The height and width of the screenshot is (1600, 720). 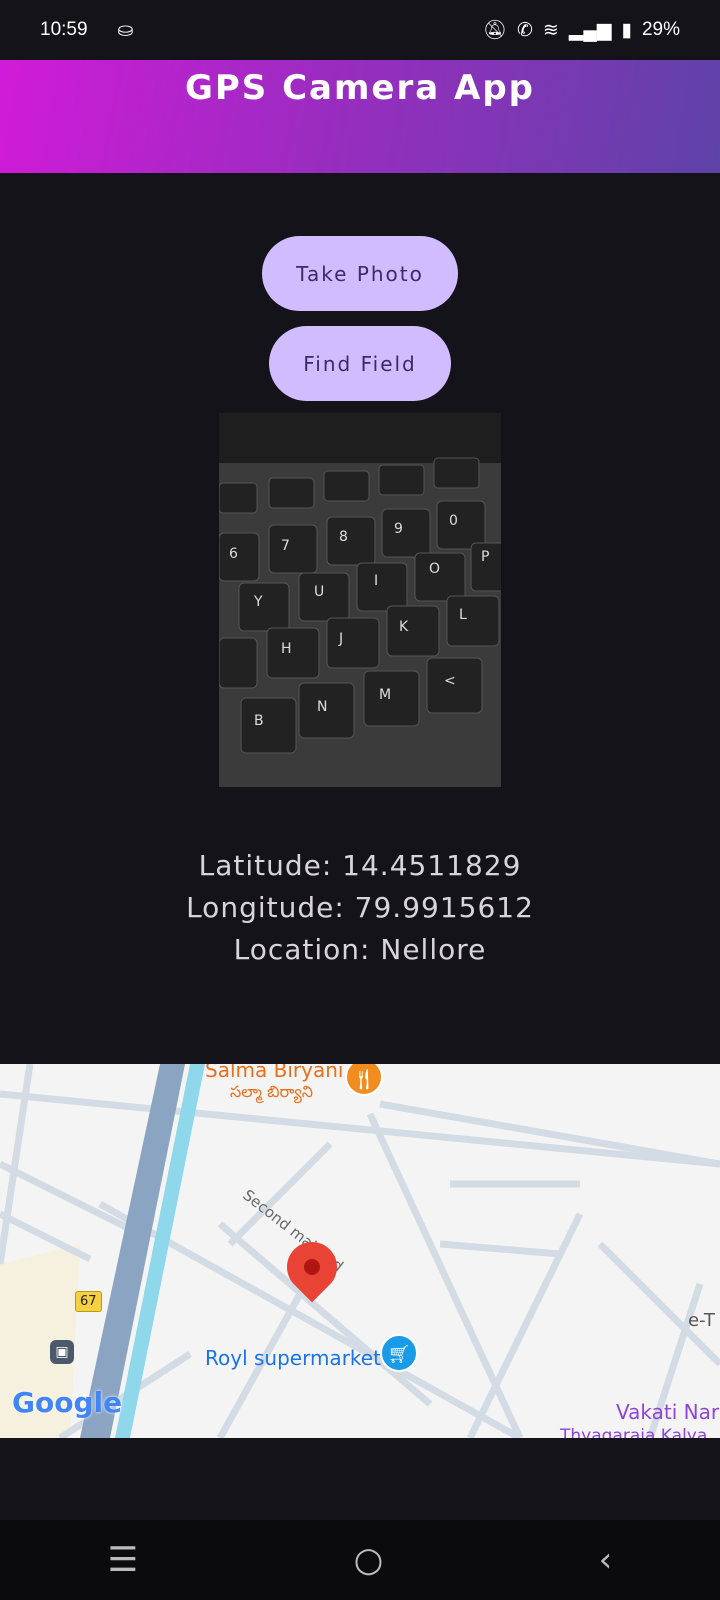 What do you see at coordinates (360, 865) in the screenshot?
I see `latitude-text: Latitude: 14.4511829` at bounding box center [360, 865].